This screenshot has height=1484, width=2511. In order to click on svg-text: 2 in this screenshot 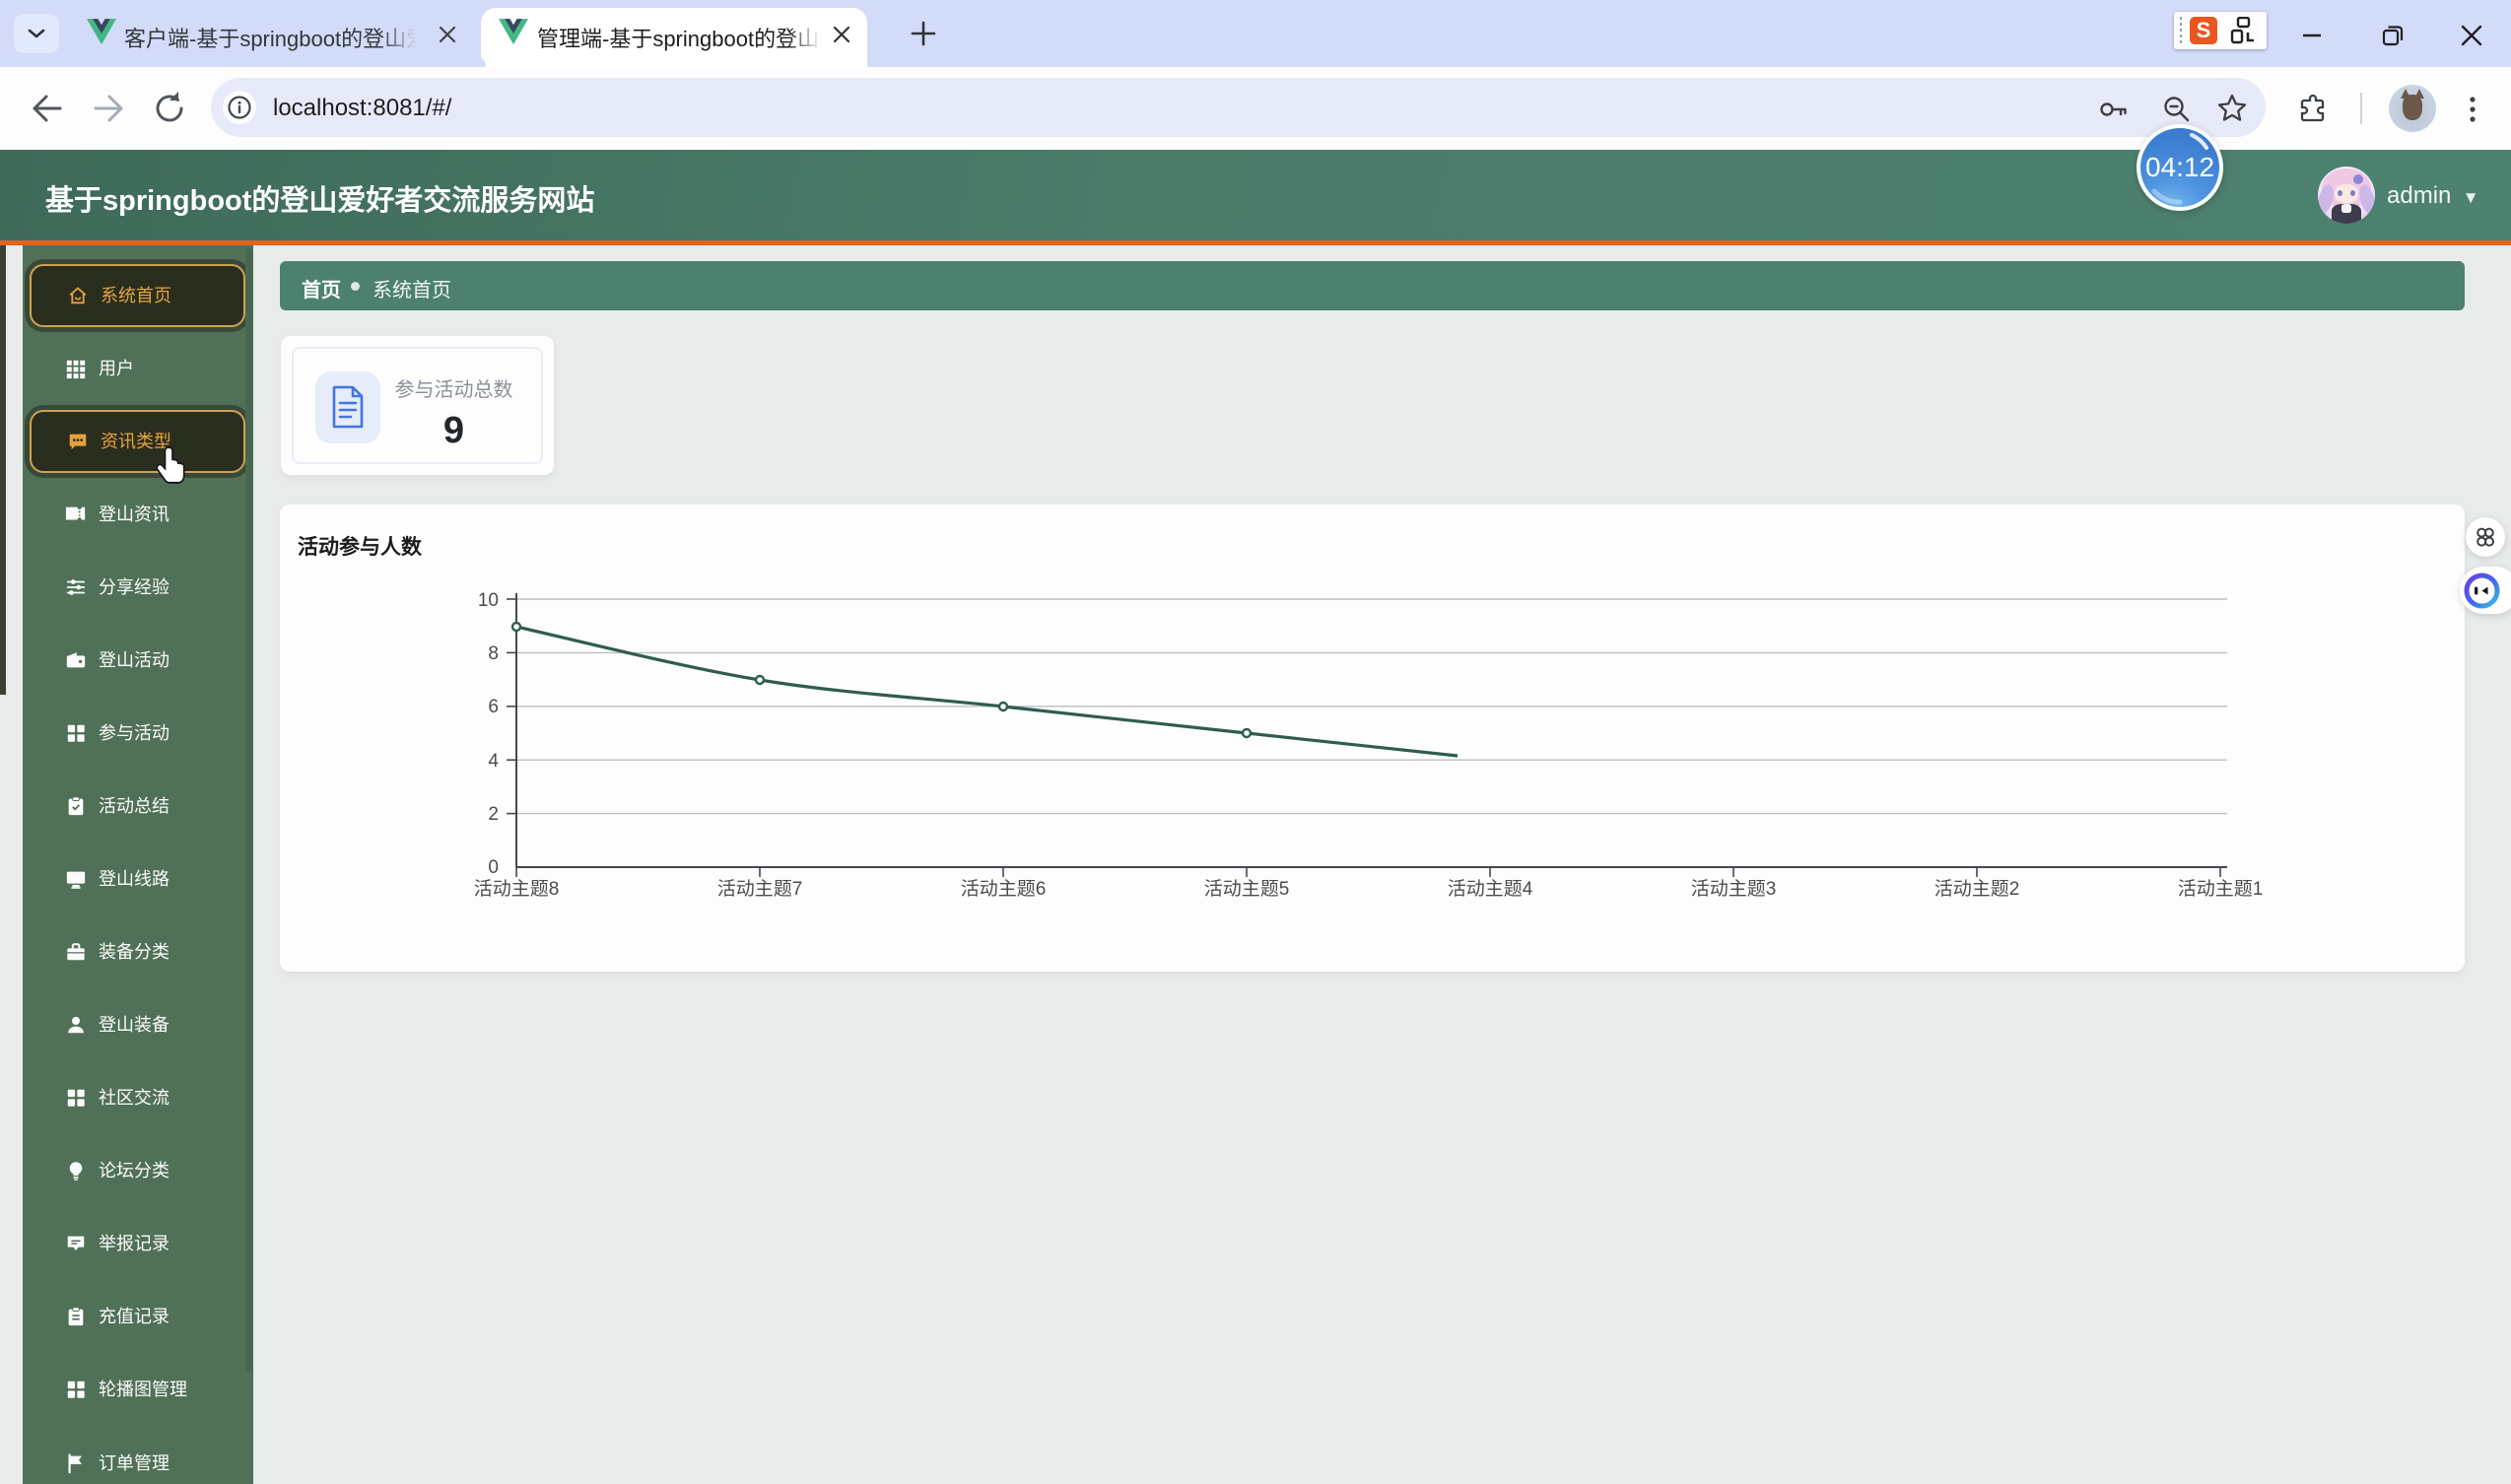, I will do `click(493, 814)`.